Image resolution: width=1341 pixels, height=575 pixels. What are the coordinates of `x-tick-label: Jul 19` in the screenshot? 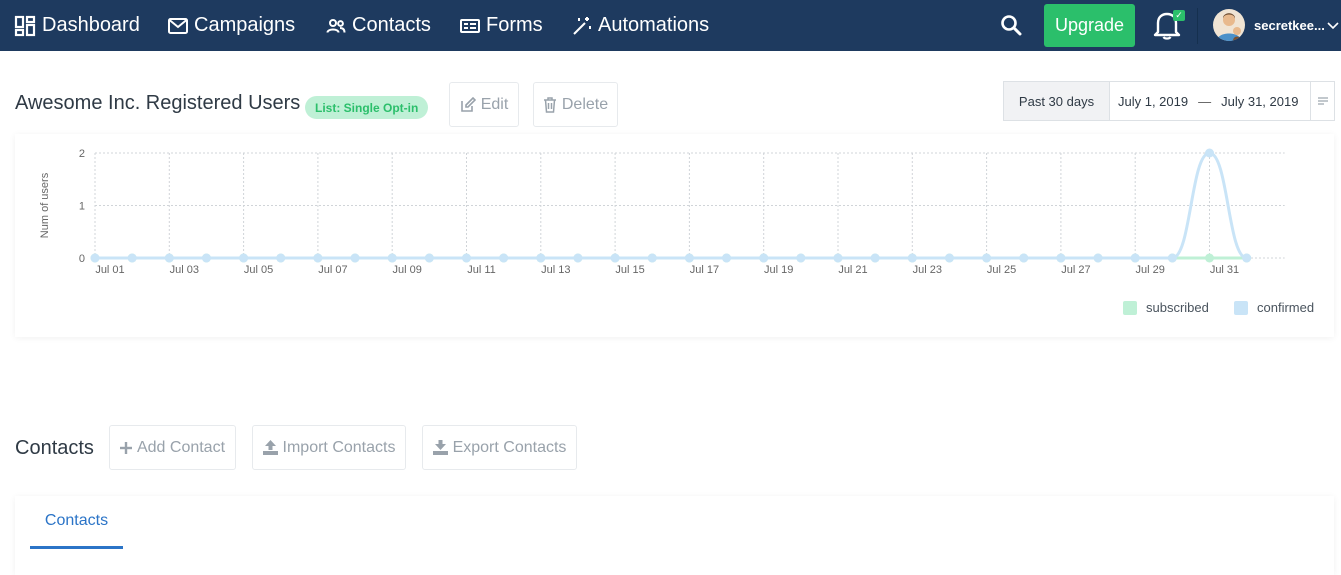 It's located at (778, 270).